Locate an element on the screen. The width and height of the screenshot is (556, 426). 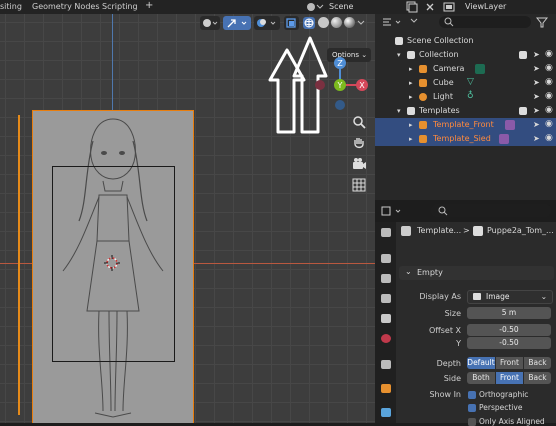
view-layer-name: ViewLayer is located at coordinates (485, 6).